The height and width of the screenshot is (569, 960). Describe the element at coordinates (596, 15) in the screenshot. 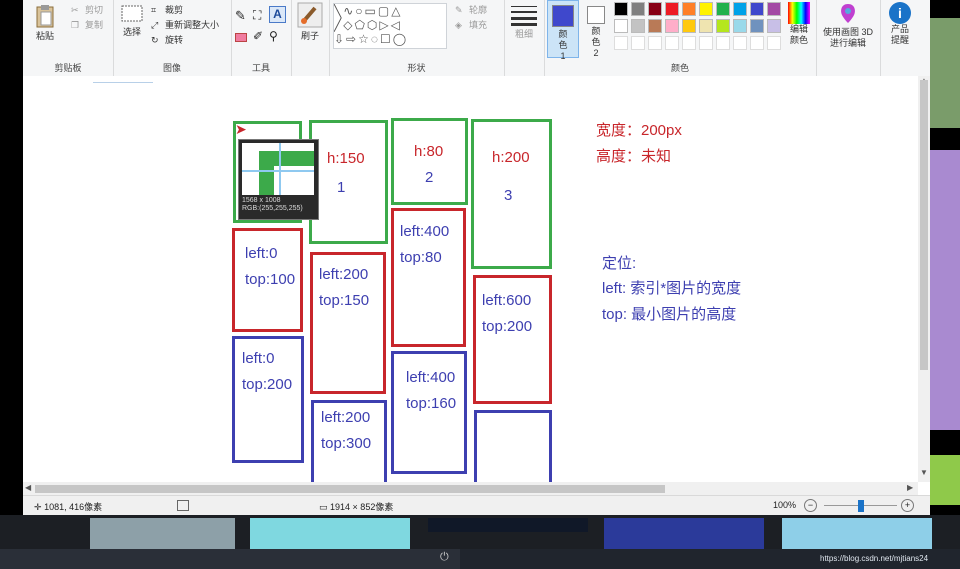

I see `color2-swatch` at that location.